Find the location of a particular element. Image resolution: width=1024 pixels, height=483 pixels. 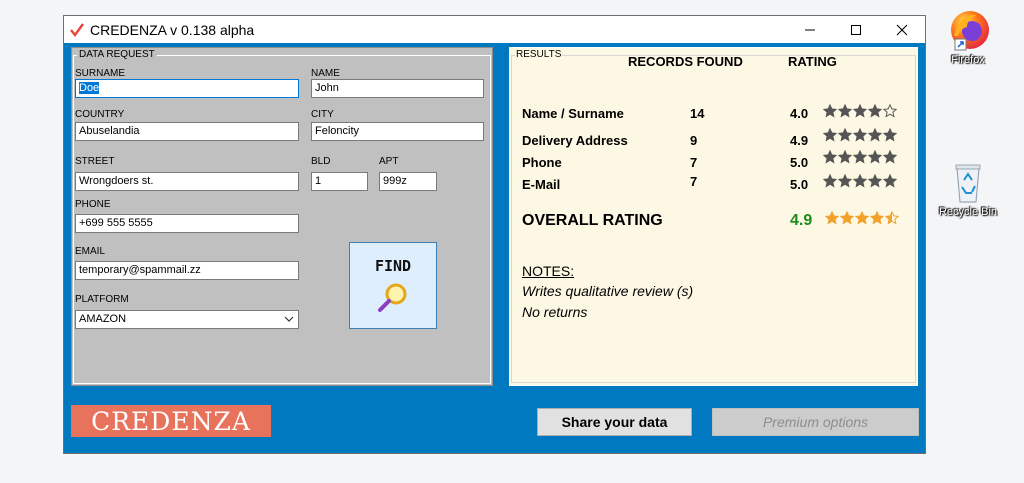

minimize-icon is located at coordinates (810, 29).